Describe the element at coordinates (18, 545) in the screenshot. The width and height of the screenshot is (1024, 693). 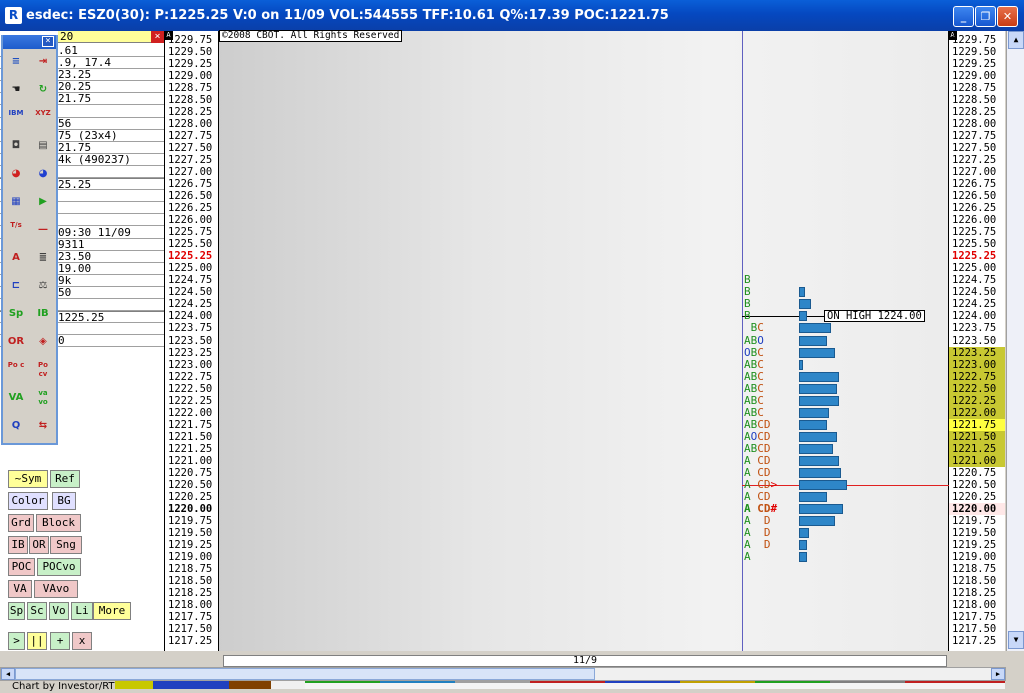
I see `button-ib: IB` at that location.